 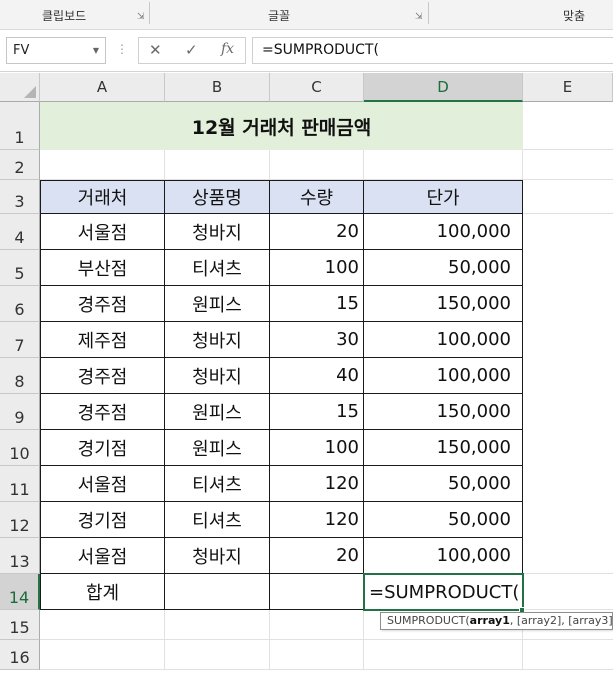 What do you see at coordinates (316, 339) in the screenshot?
I see `data-cell-quantity: 30` at bounding box center [316, 339].